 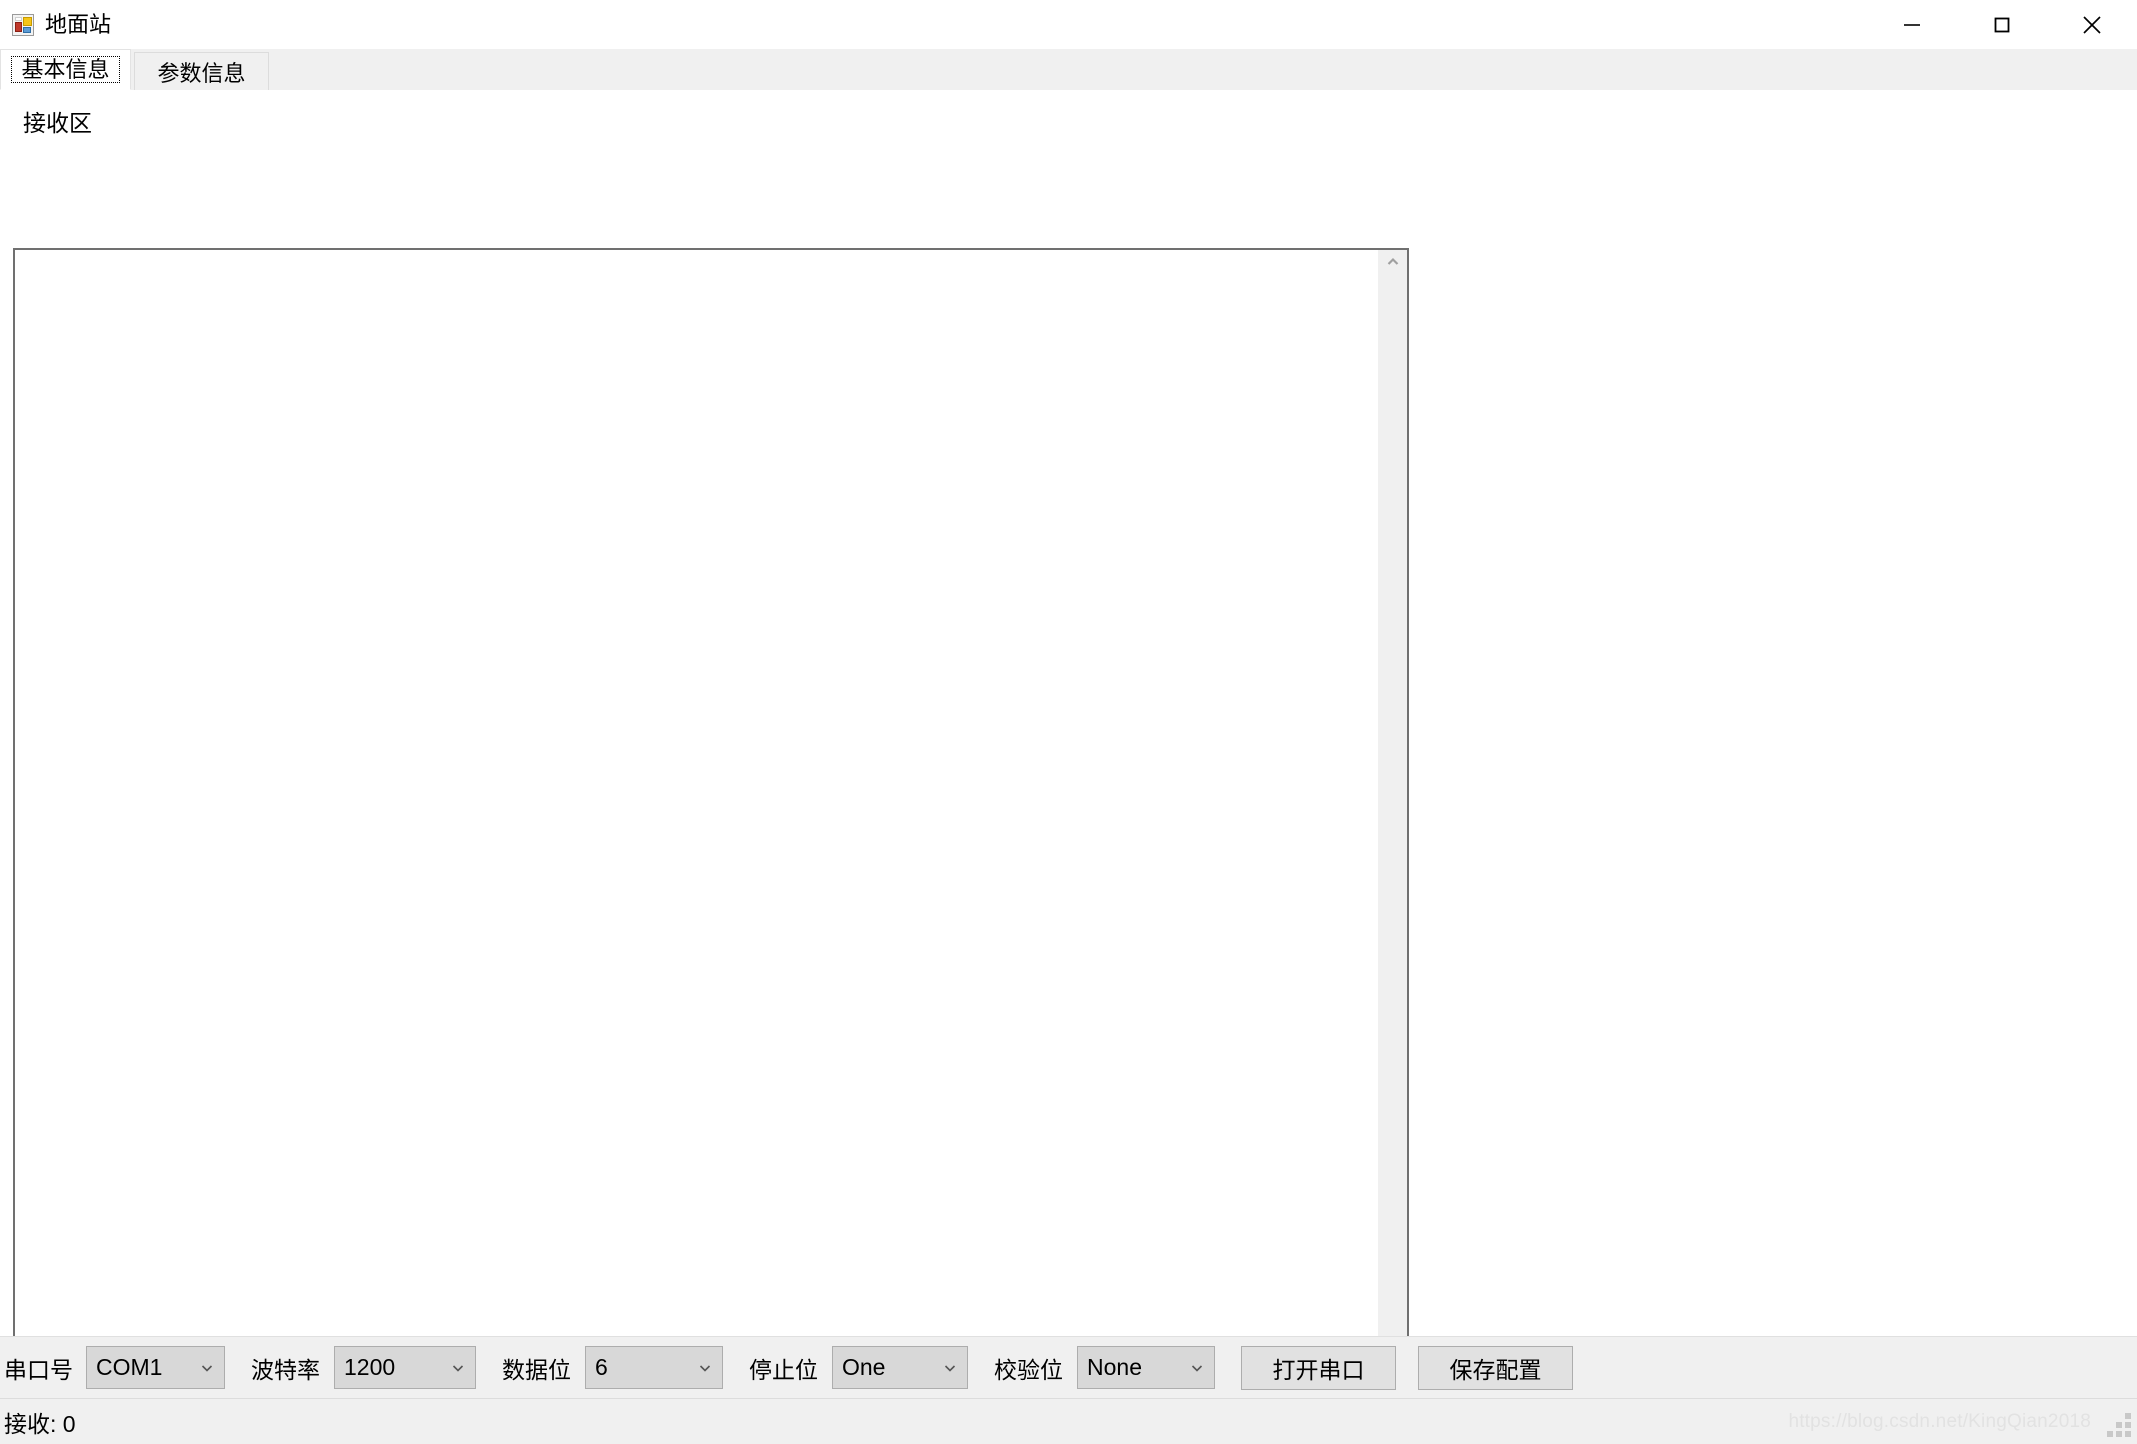 What do you see at coordinates (536, 1369) in the screenshot?
I see `databits-label: 数据位` at bounding box center [536, 1369].